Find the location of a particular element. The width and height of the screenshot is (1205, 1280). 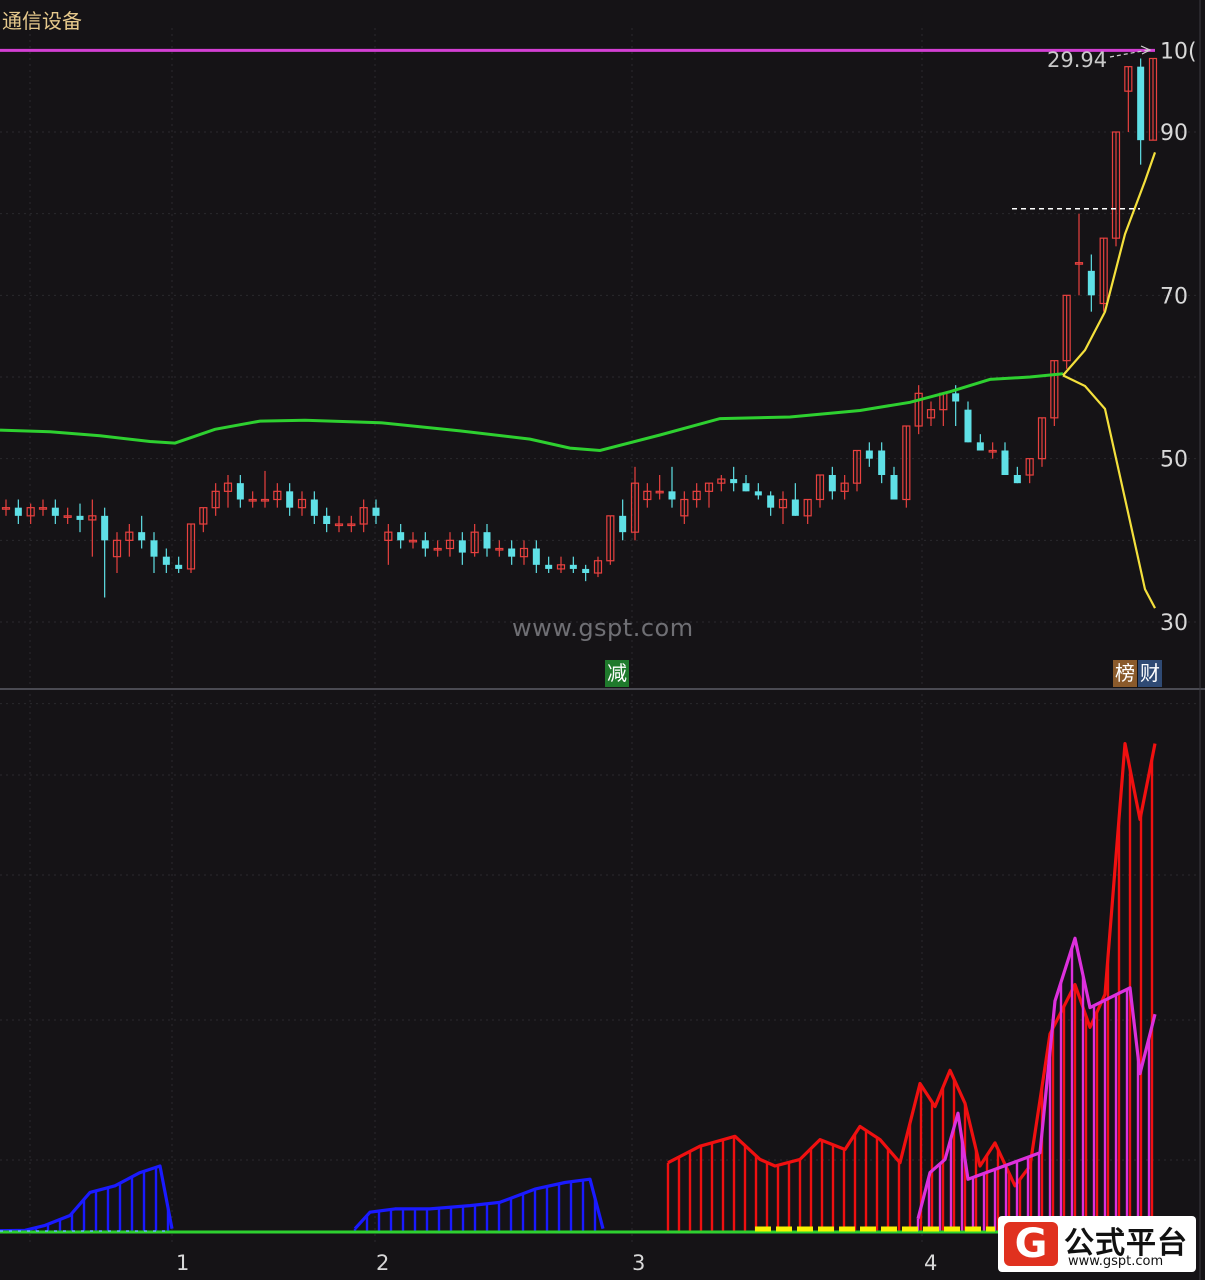

chart-title: 通信设备 is located at coordinates (42, 21).